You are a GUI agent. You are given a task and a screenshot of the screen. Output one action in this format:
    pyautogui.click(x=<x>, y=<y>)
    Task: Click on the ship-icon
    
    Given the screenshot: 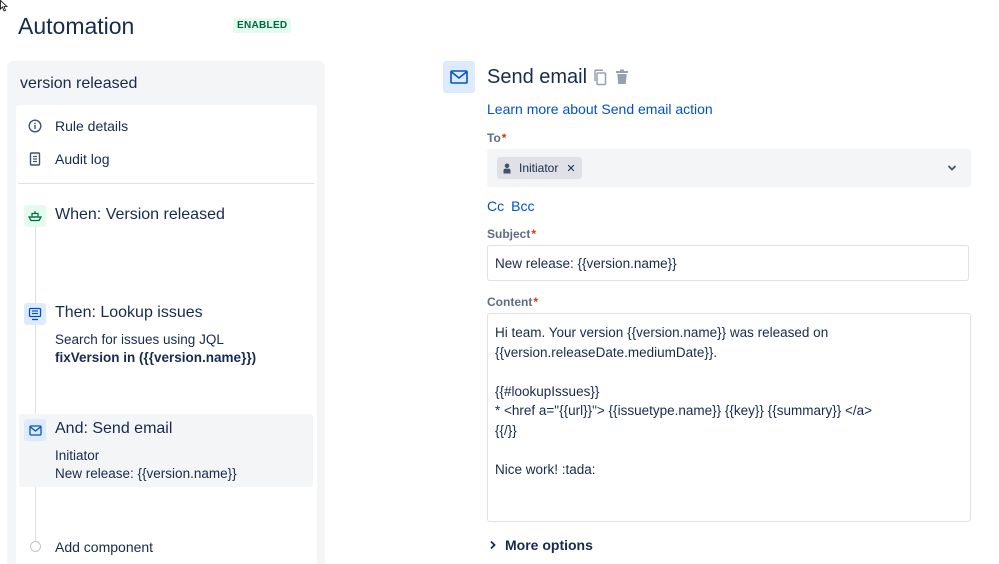 What is the action you would take?
    pyautogui.click(x=35, y=216)
    